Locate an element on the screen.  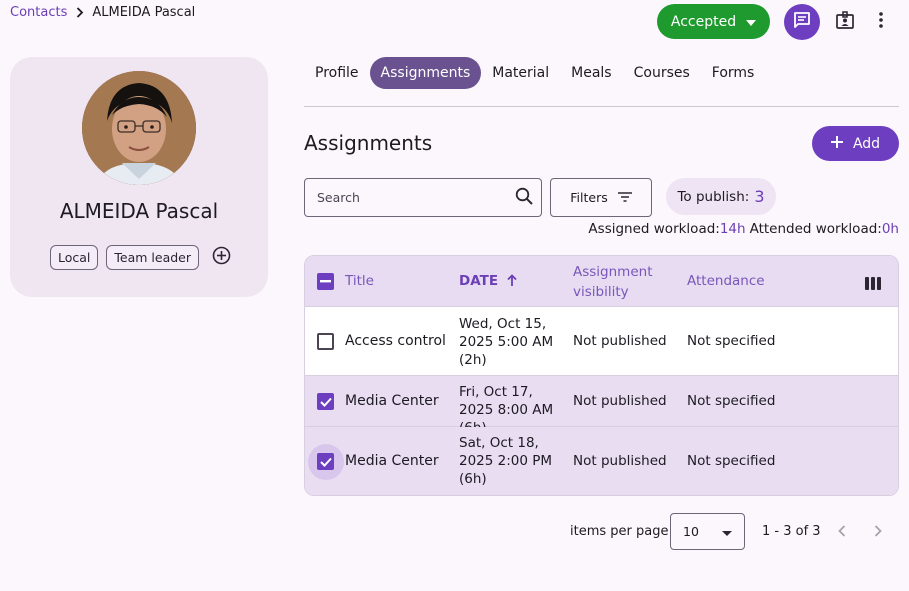
previous-page-button is located at coordinates (842, 531).